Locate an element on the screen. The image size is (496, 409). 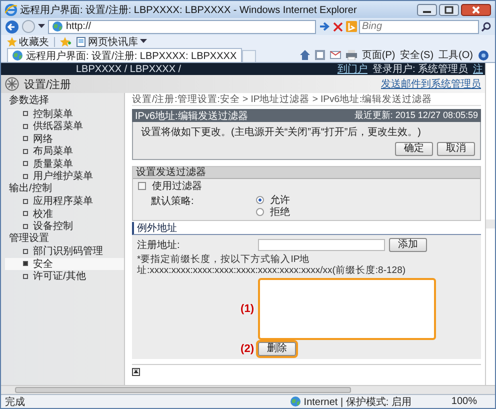
mail-icon is located at coordinates (335, 55).